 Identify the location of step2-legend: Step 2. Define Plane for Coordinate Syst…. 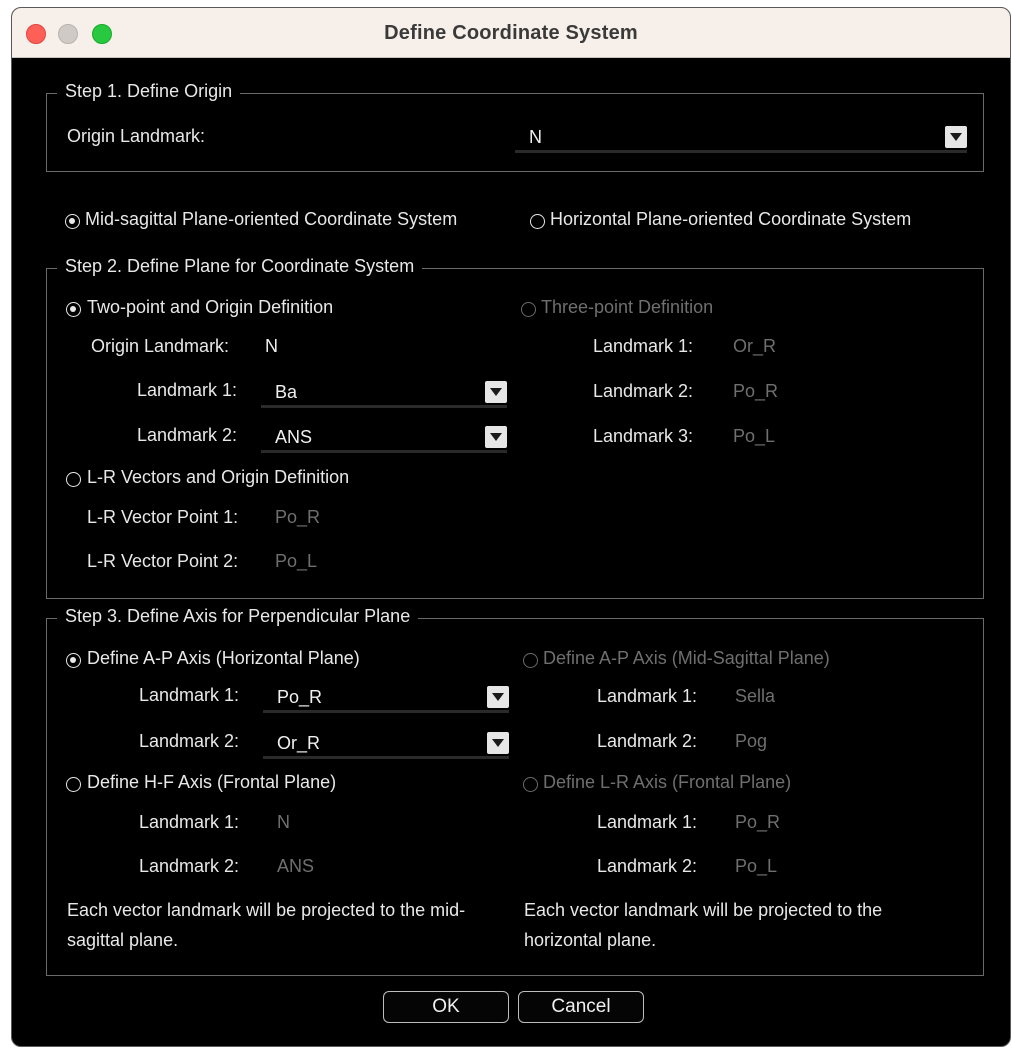
(240, 266).